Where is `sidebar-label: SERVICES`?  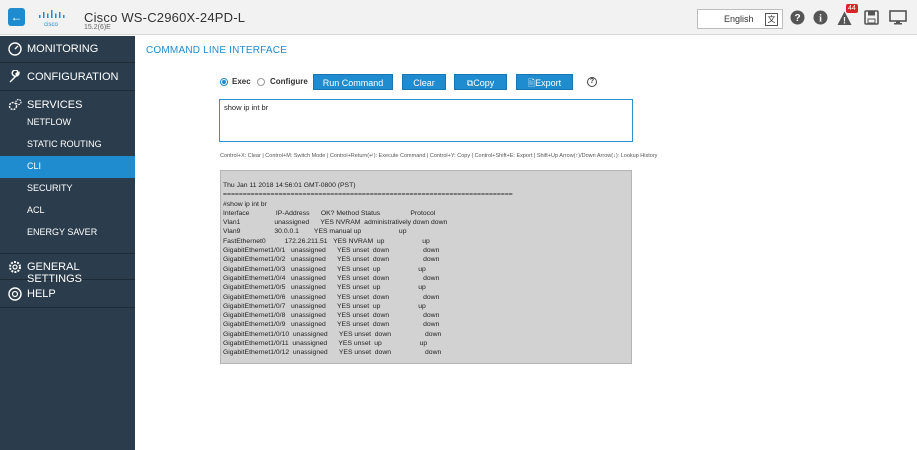
sidebar-label: SERVICES is located at coordinates (55, 105).